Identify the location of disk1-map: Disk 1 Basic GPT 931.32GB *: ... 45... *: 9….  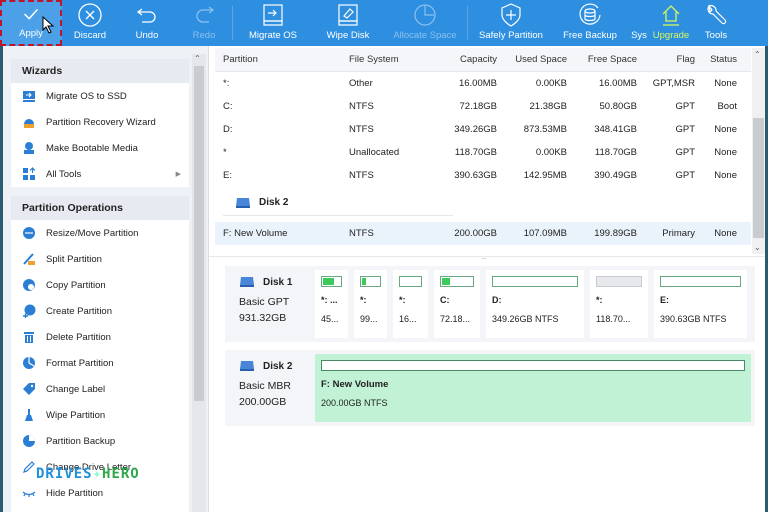
(490, 304).